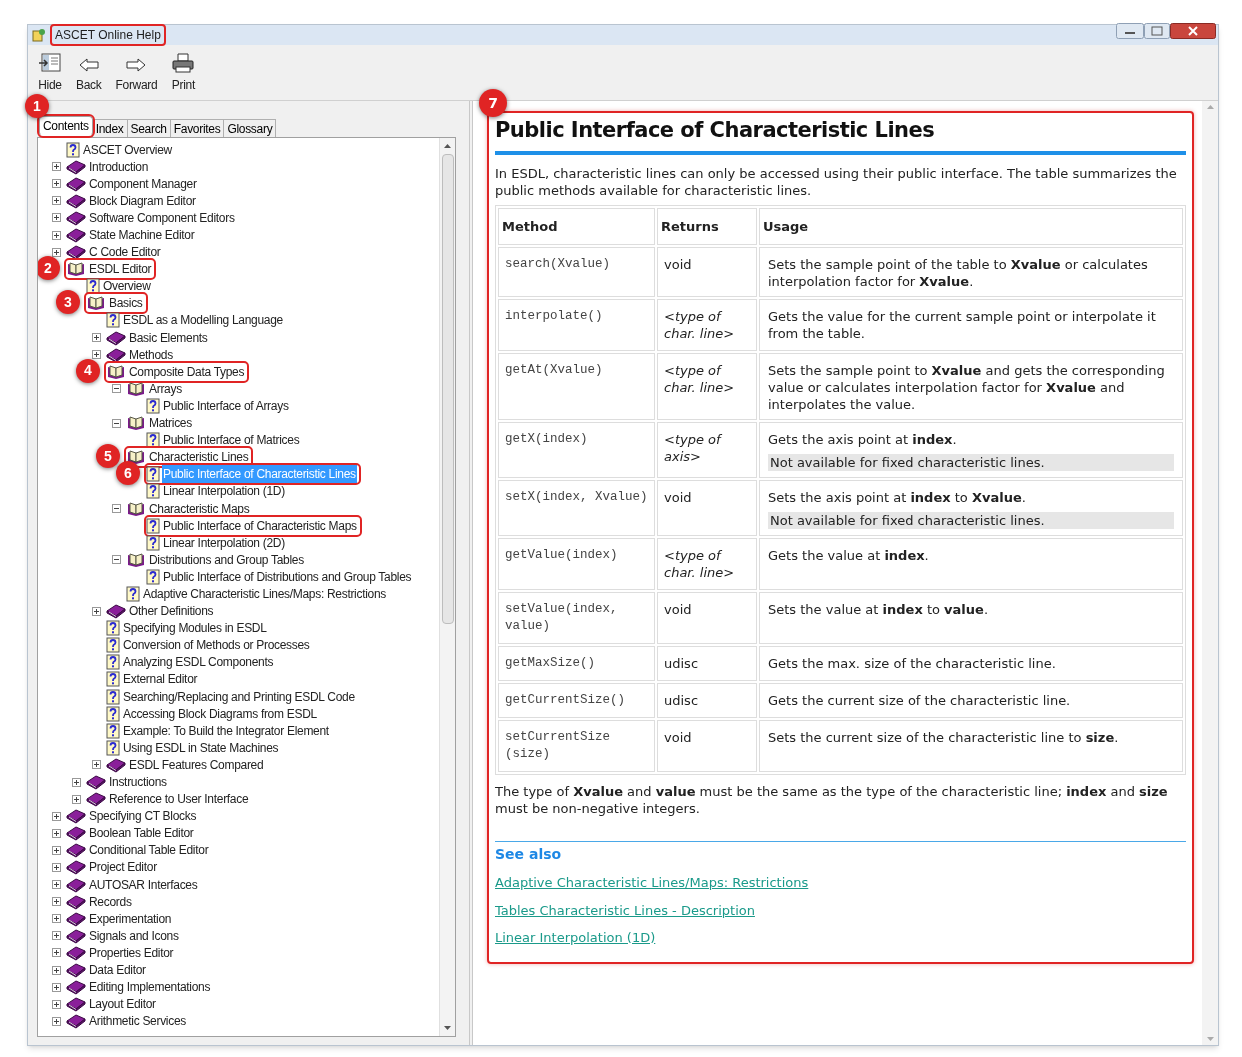 This screenshot has height=1057, width=1242. Describe the element at coordinates (226, 730) in the screenshot. I see `tree-item: Example: To Build the Integrator Element` at that location.